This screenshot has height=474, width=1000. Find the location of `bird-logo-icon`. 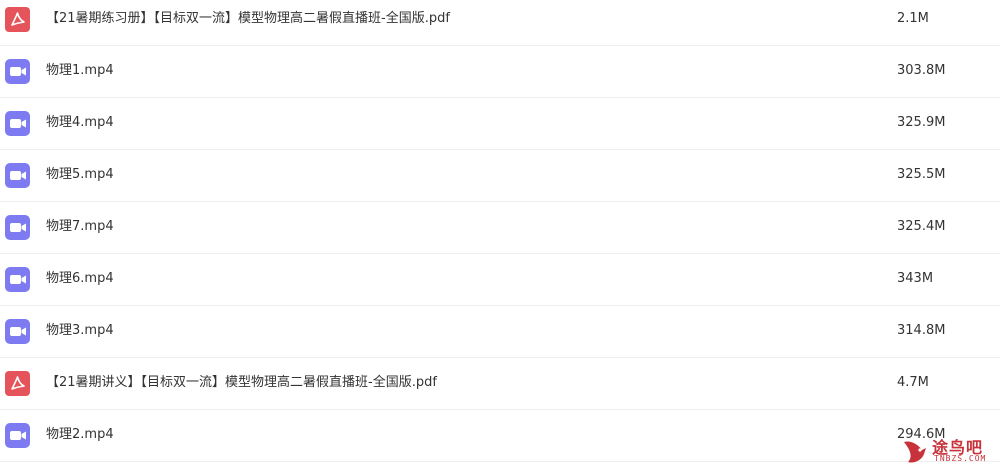

bird-logo-icon is located at coordinates (915, 452).